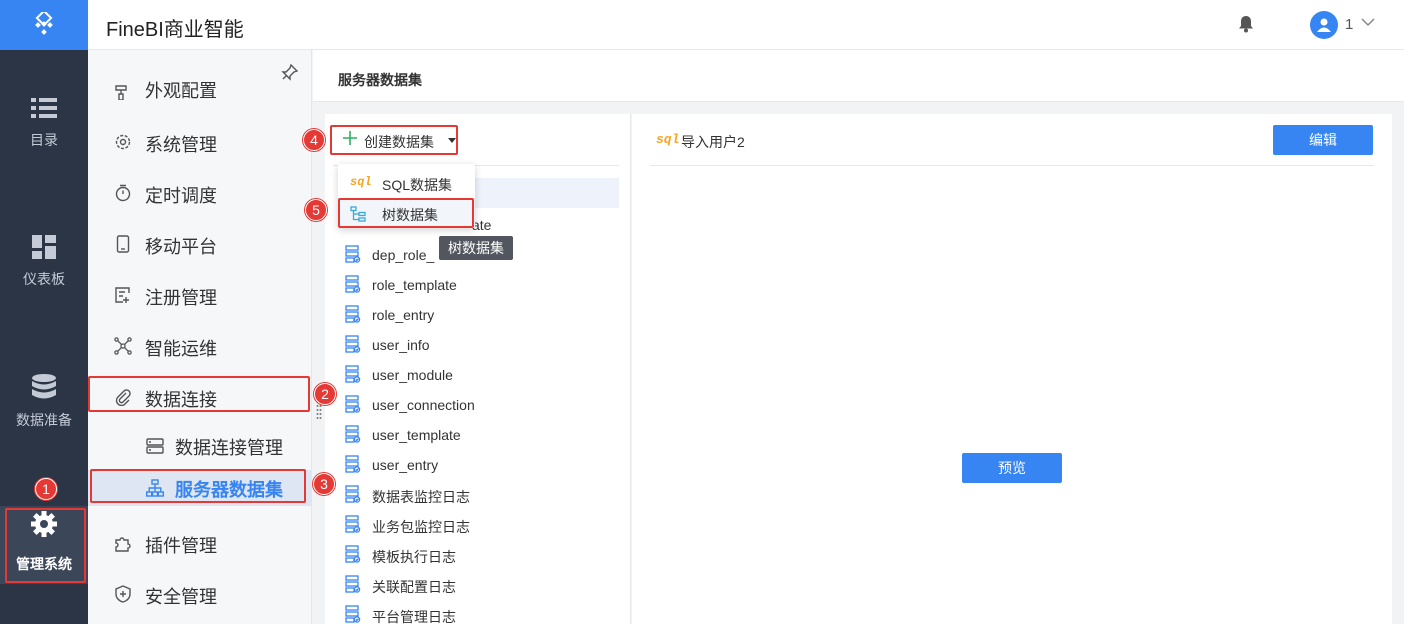 The width and height of the screenshot is (1404, 624). What do you see at coordinates (475, 524) in the screenshot?
I see `tree-item: 业务包监控日志` at bounding box center [475, 524].